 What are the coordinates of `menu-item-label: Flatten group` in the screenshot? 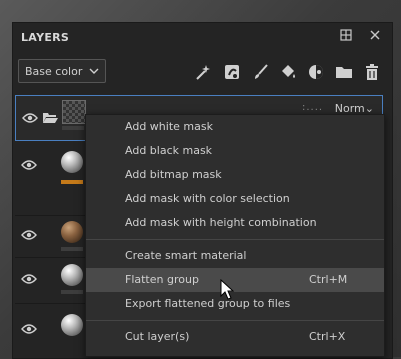 It's located at (162, 279).